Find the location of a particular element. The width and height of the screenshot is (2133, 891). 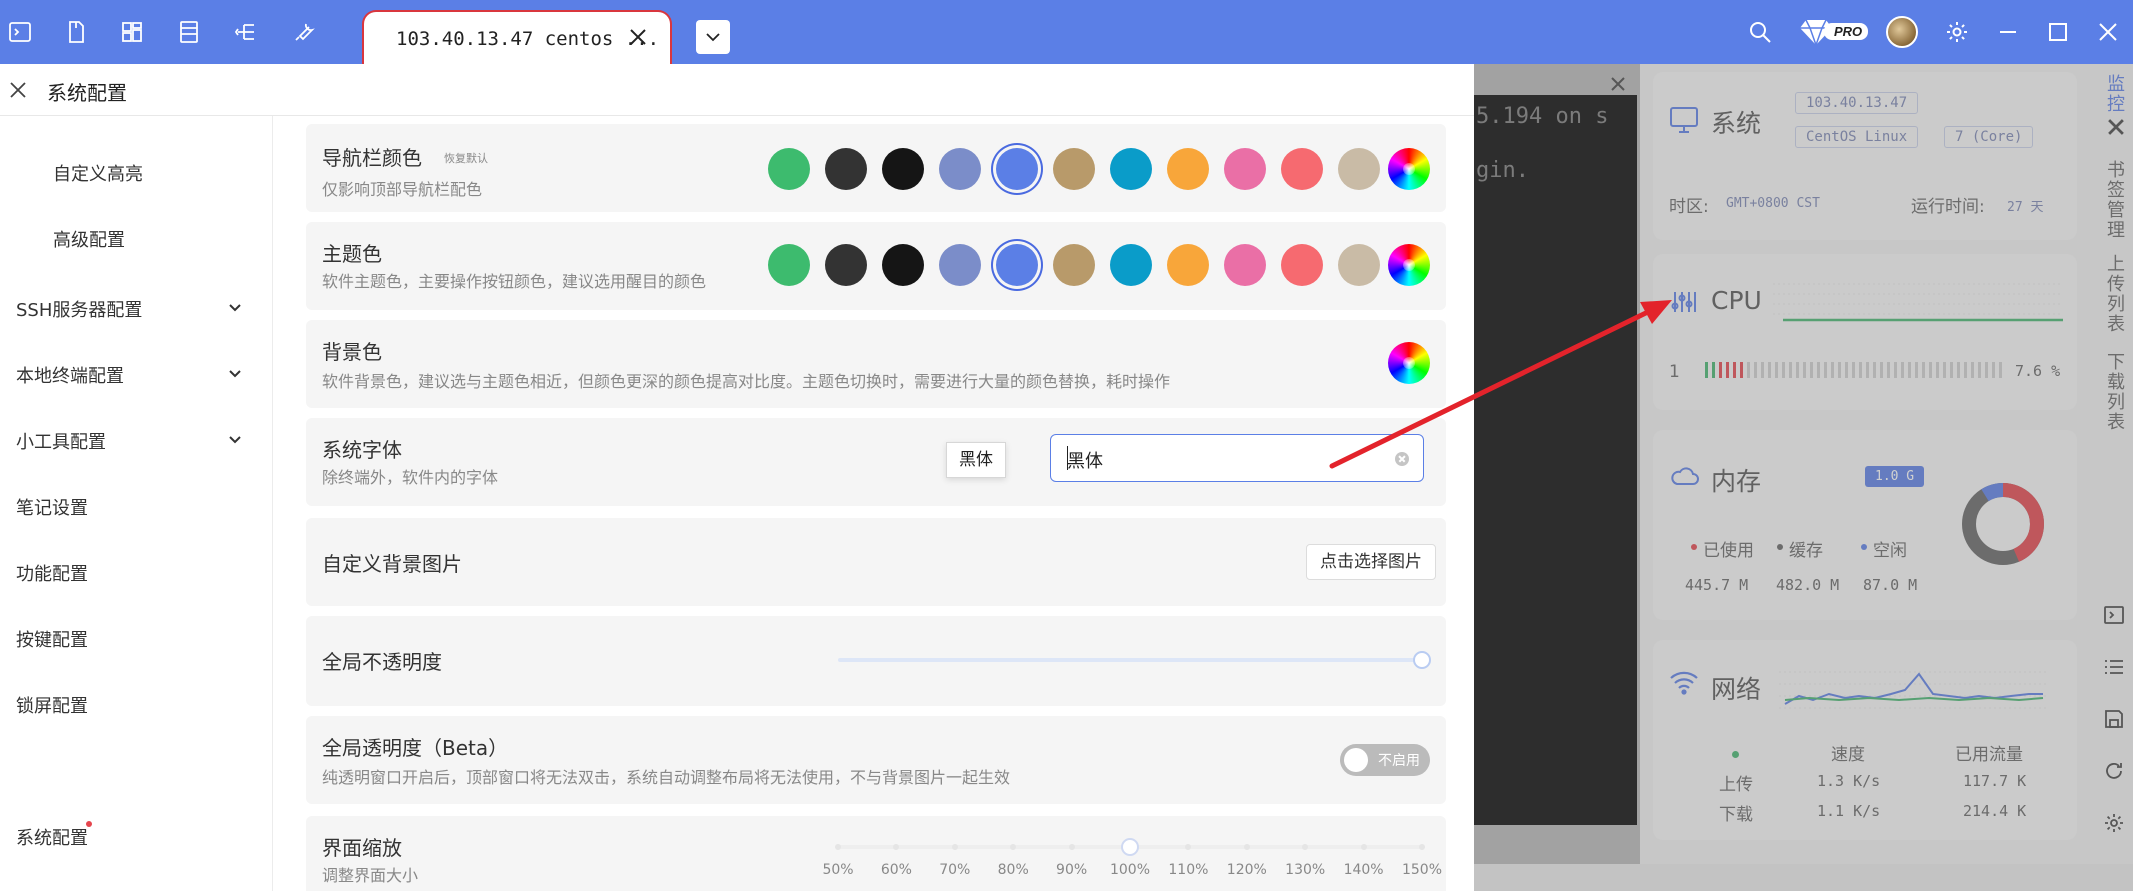

text-caret is located at coordinates (1067, 458).